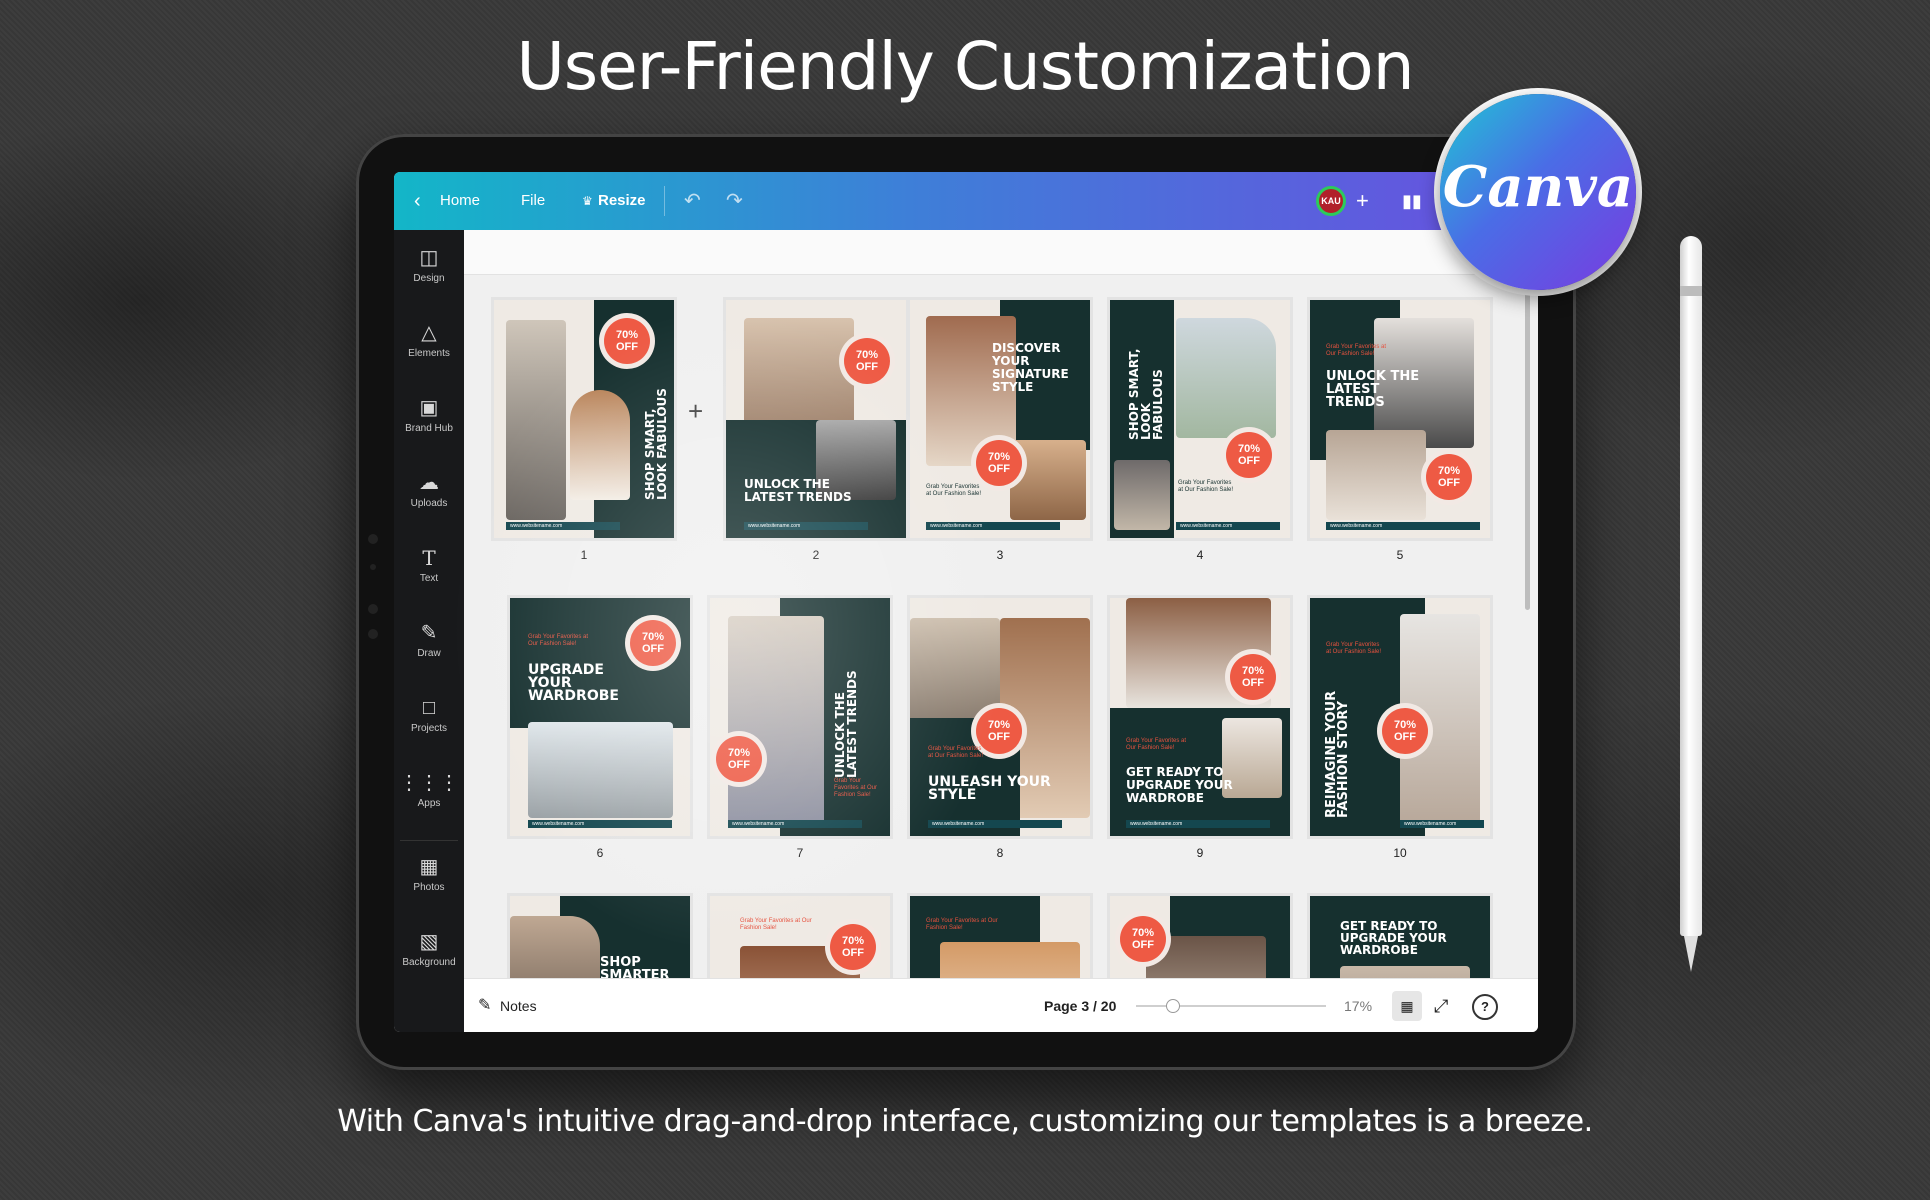  I want to click on pencil-body, so click(1691, 586).